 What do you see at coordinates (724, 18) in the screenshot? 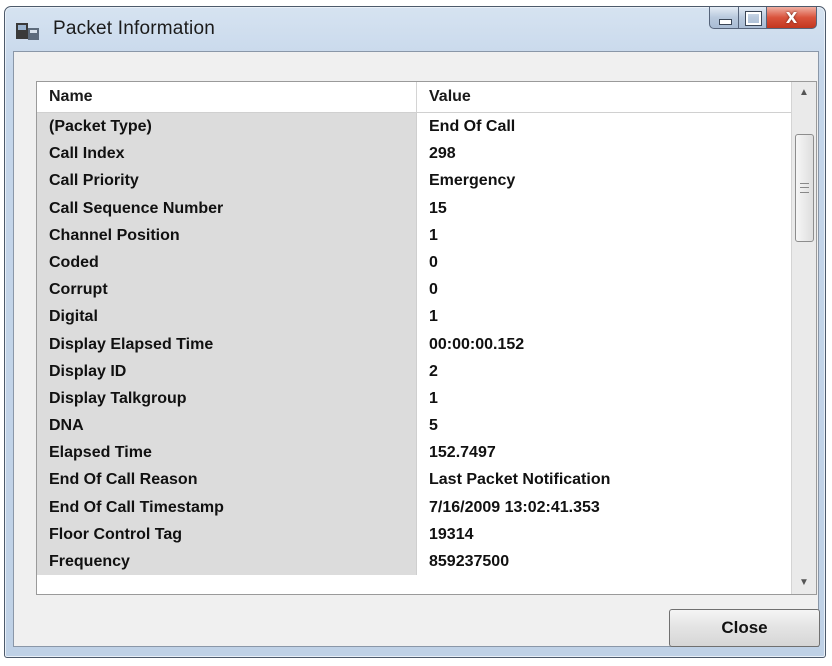
I see `minimize-button` at bounding box center [724, 18].